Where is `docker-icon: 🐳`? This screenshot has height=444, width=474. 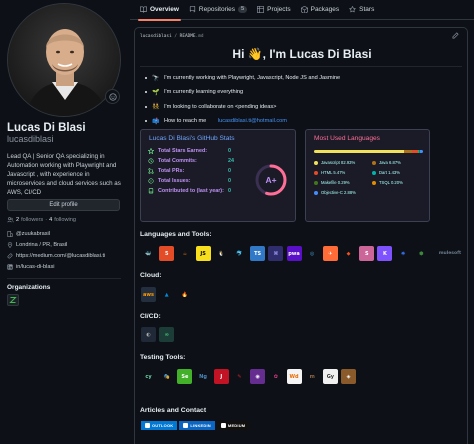
docker-icon: 🐳 is located at coordinates (148, 253).